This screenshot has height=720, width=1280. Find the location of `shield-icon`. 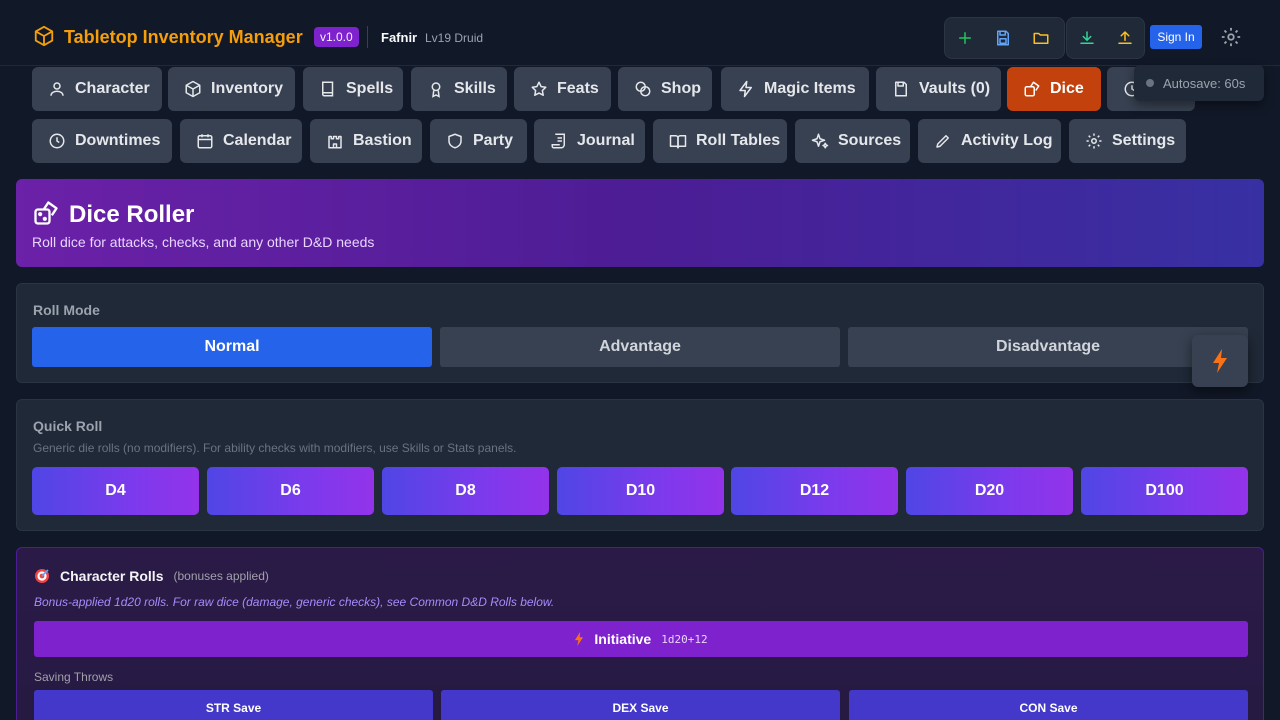

shield-icon is located at coordinates (455, 141).